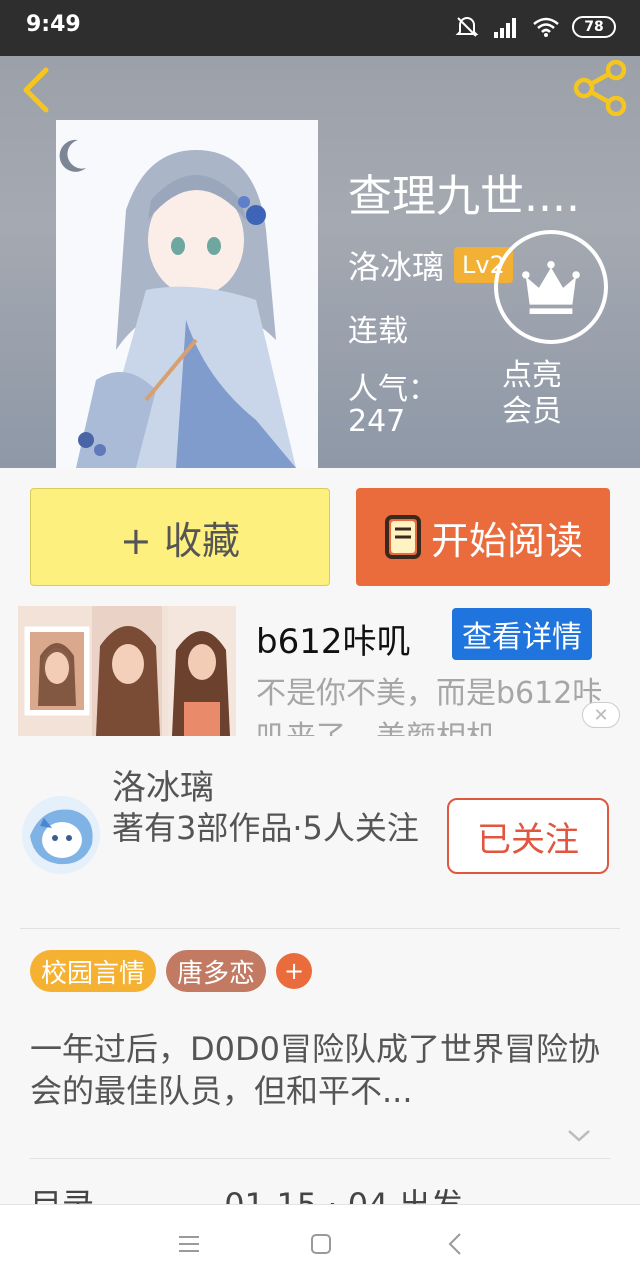  I want to click on author-card-name: 洛冰璃, so click(163, 784).